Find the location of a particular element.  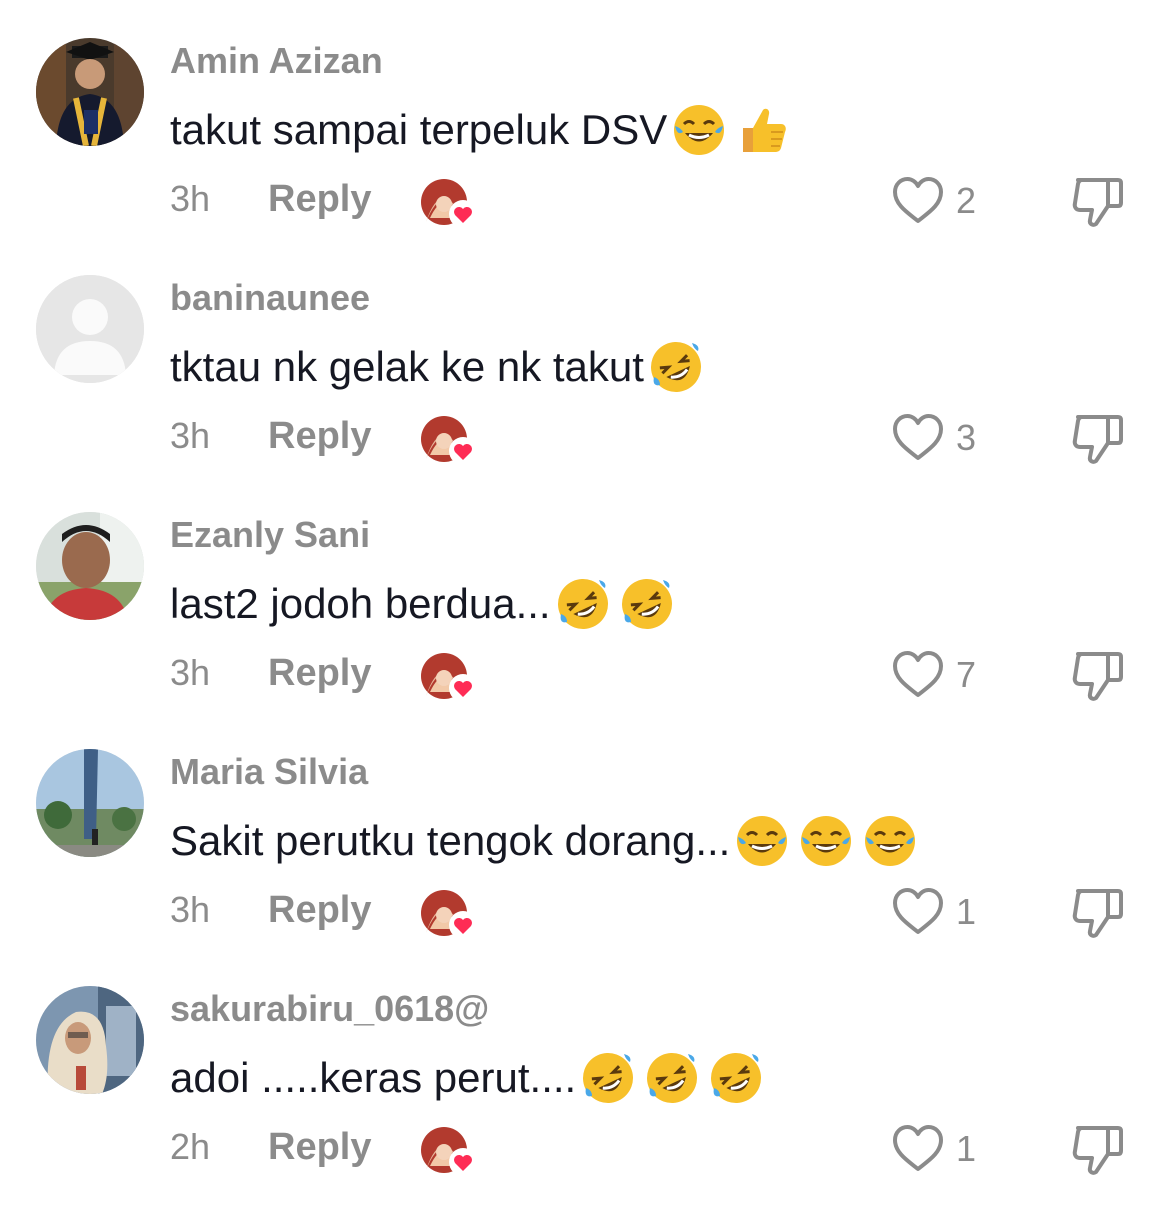

comment-text: takut sampai terpeluk DSV is located at coordinates (484, 130).